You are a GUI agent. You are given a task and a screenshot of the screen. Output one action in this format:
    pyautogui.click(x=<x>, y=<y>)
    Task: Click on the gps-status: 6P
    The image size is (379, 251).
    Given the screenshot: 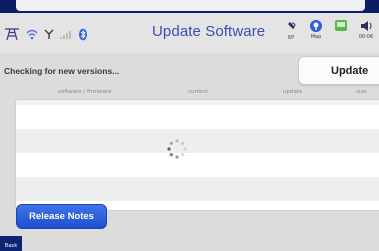 What is the action you would take?
    pyautogui.click(x=291, y=30)
    